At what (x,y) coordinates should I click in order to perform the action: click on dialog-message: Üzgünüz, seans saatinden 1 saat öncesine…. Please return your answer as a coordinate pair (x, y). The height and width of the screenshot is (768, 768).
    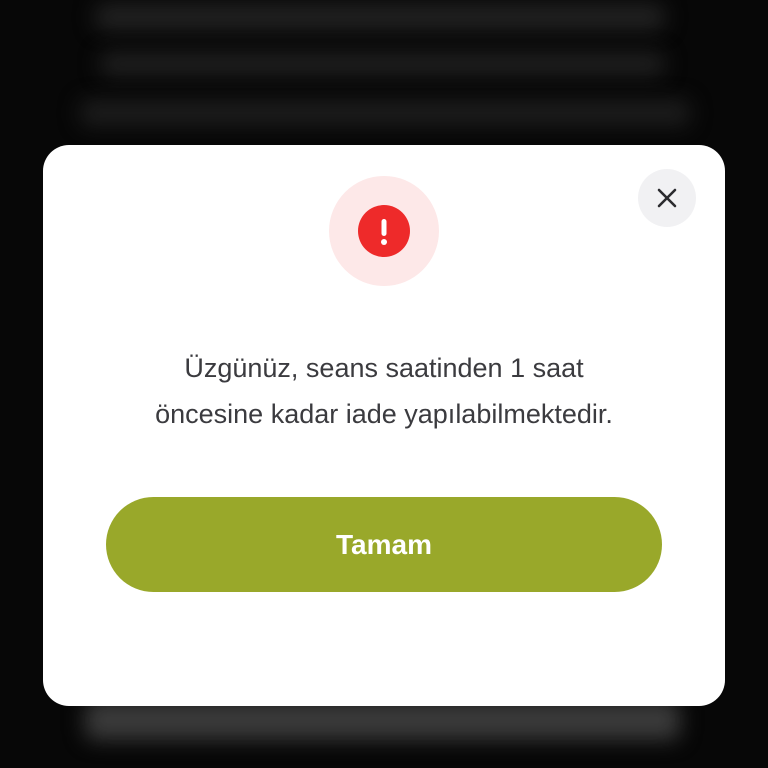
    Looking at the image, I should click on (384, 391).